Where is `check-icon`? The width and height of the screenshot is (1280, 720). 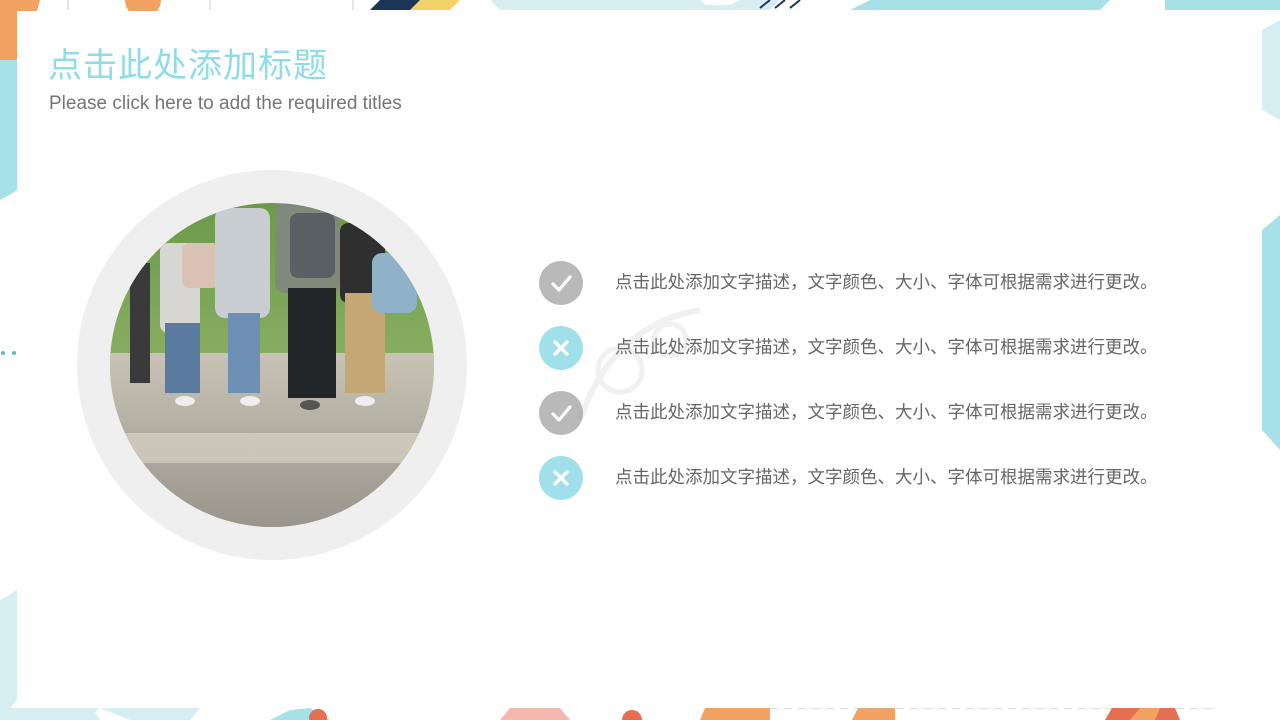
check-icon is located at coordinates (561, 283).